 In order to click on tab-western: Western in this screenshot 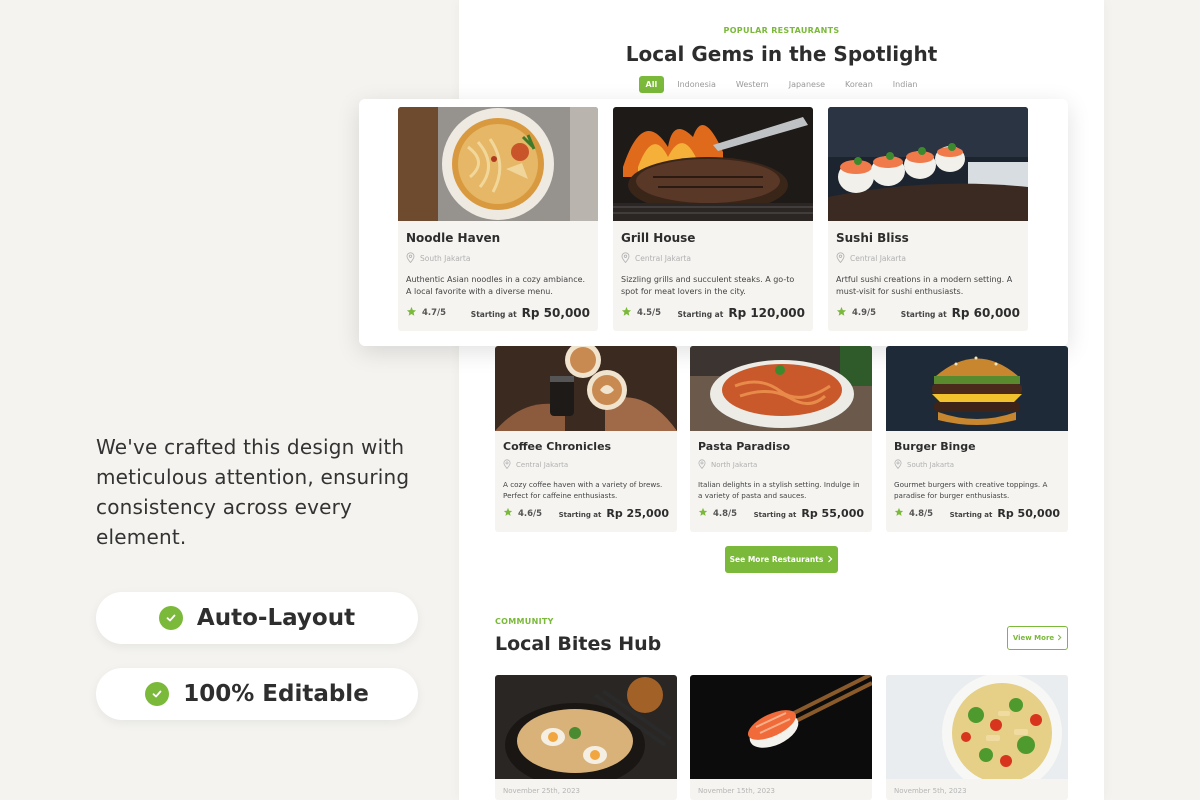, I will do `click(752, 84)`.